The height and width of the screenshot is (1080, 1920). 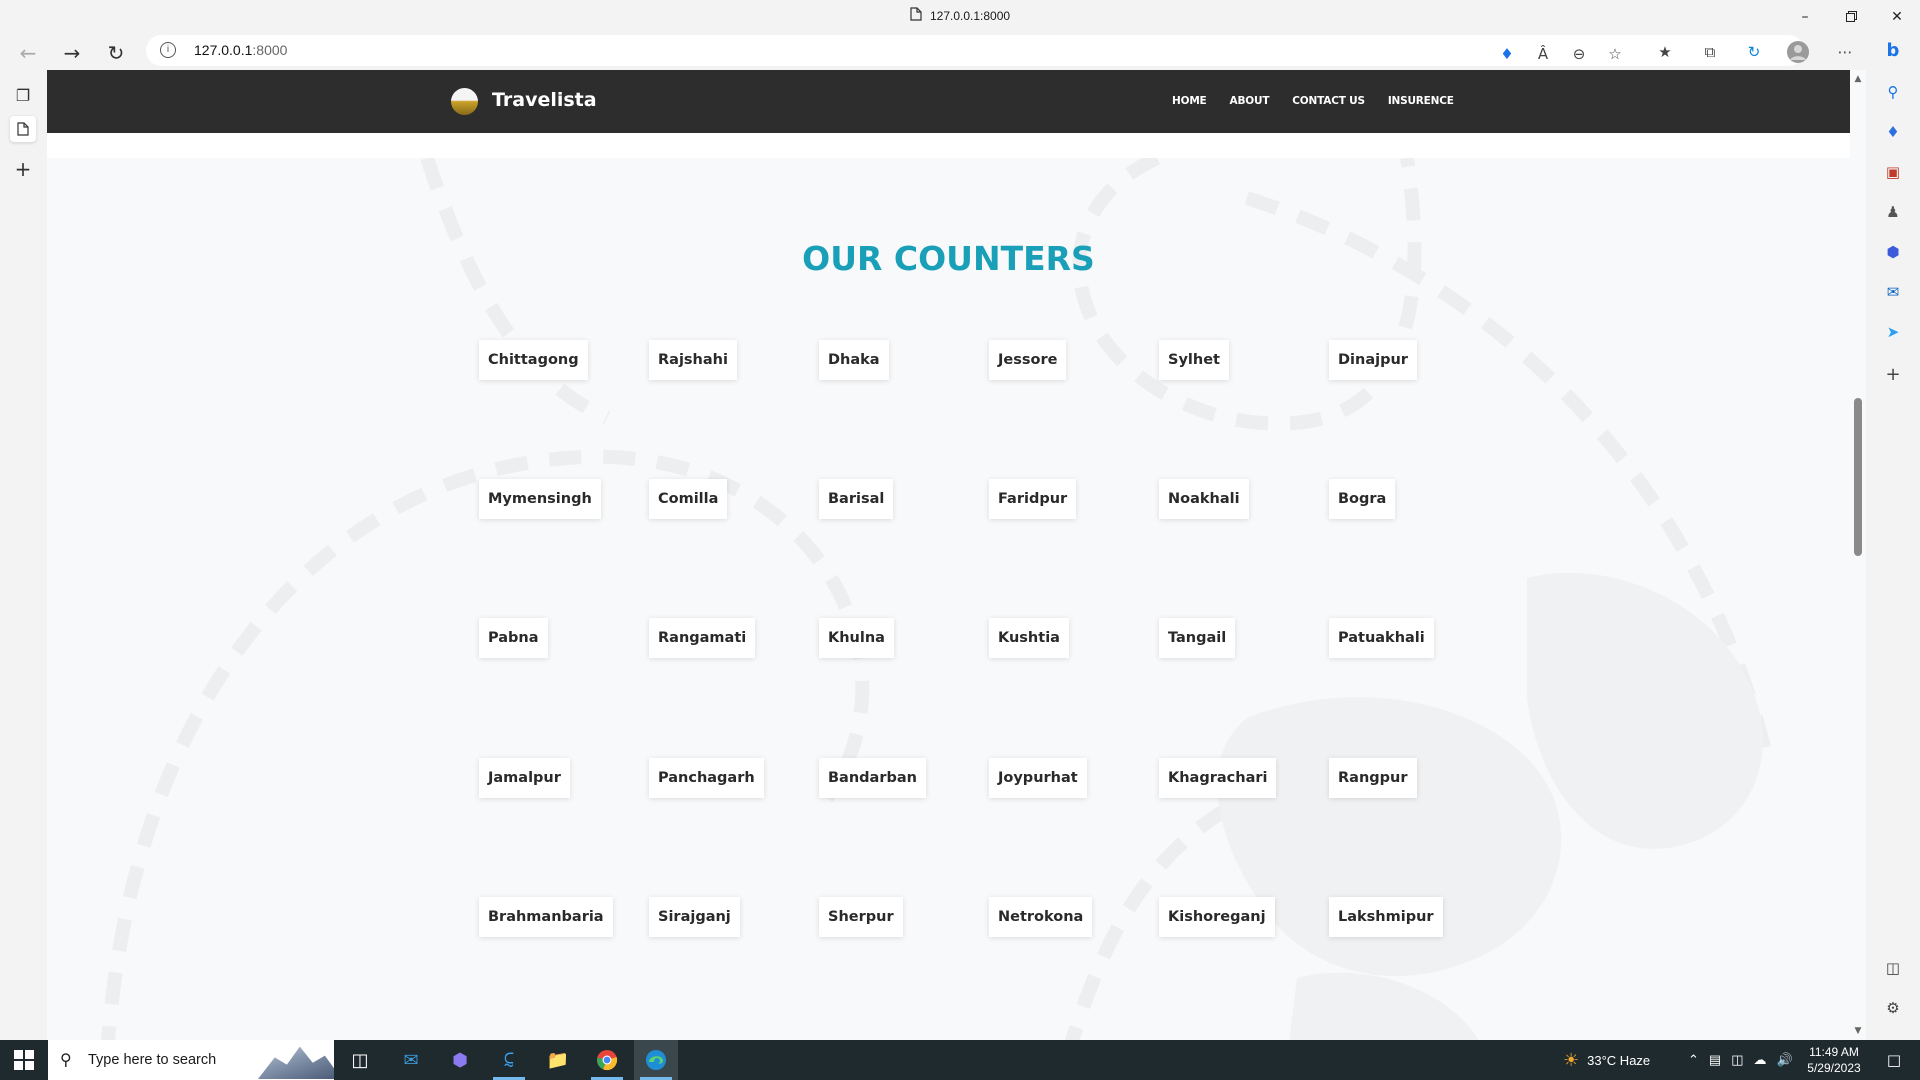 What do you see at coordinates (1194, 360) in the screenshot?
I see `counter-sylhet: Sylhet` at bounding box center [1194, 360].